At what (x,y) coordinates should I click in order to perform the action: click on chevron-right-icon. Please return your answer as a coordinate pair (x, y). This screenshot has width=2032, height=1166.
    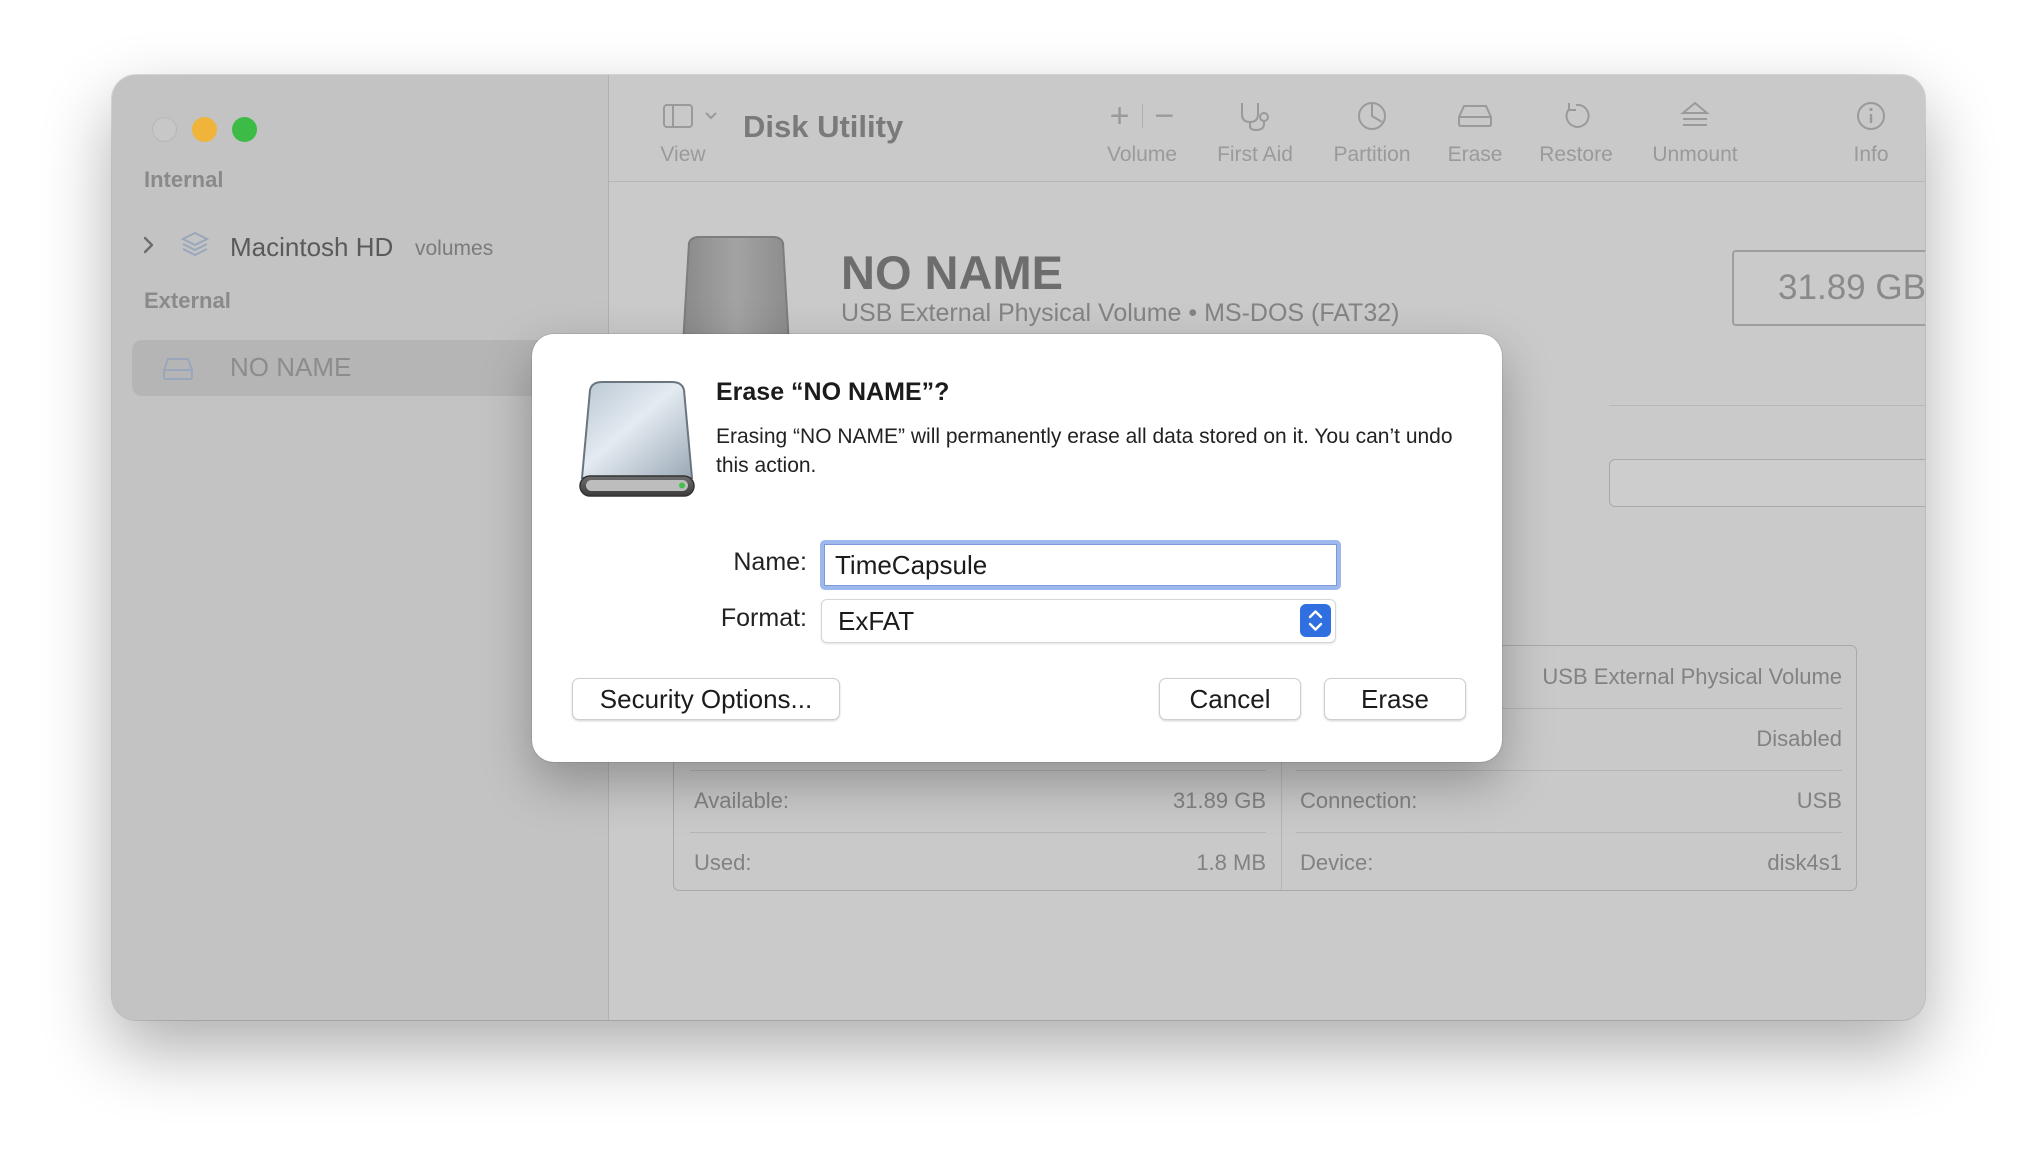
    Looking at the image, I should click on (149, 245).